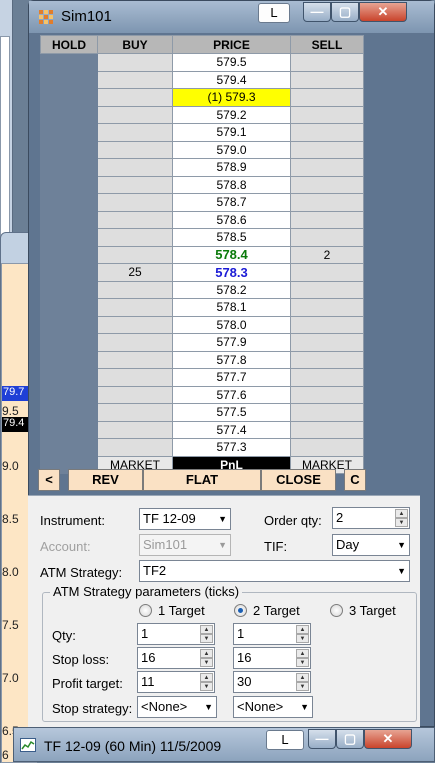 Image resolution: width=435 pixels, height=763 pixels. Describe the element at coordinates (181, 610) in the screenshot. I see `target-1-label: 1 Target` at that location.